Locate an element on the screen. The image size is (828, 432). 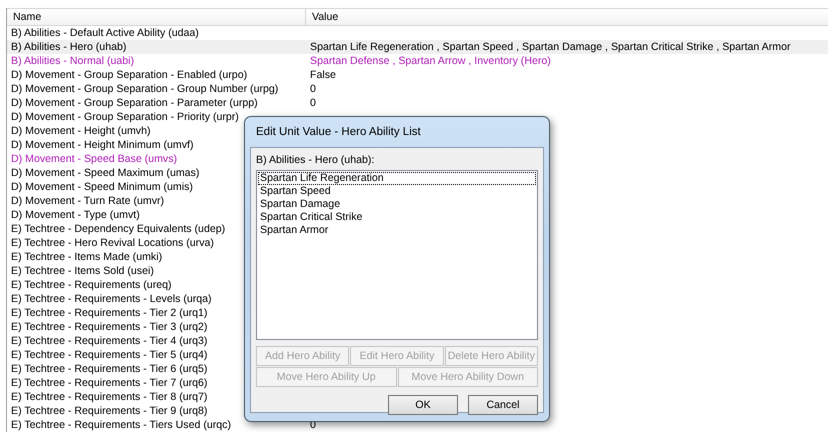
table-cell: D) Movement - Group Separation - Group Number (urpg) is located at coordinates (144, 89).